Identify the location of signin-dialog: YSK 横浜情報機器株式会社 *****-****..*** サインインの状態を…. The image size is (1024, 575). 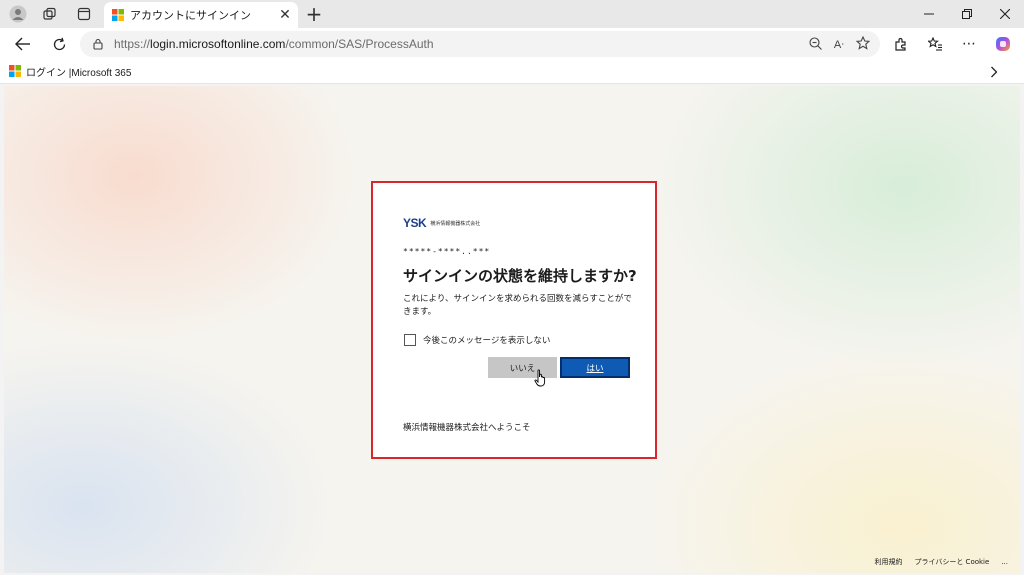
(514, 320).